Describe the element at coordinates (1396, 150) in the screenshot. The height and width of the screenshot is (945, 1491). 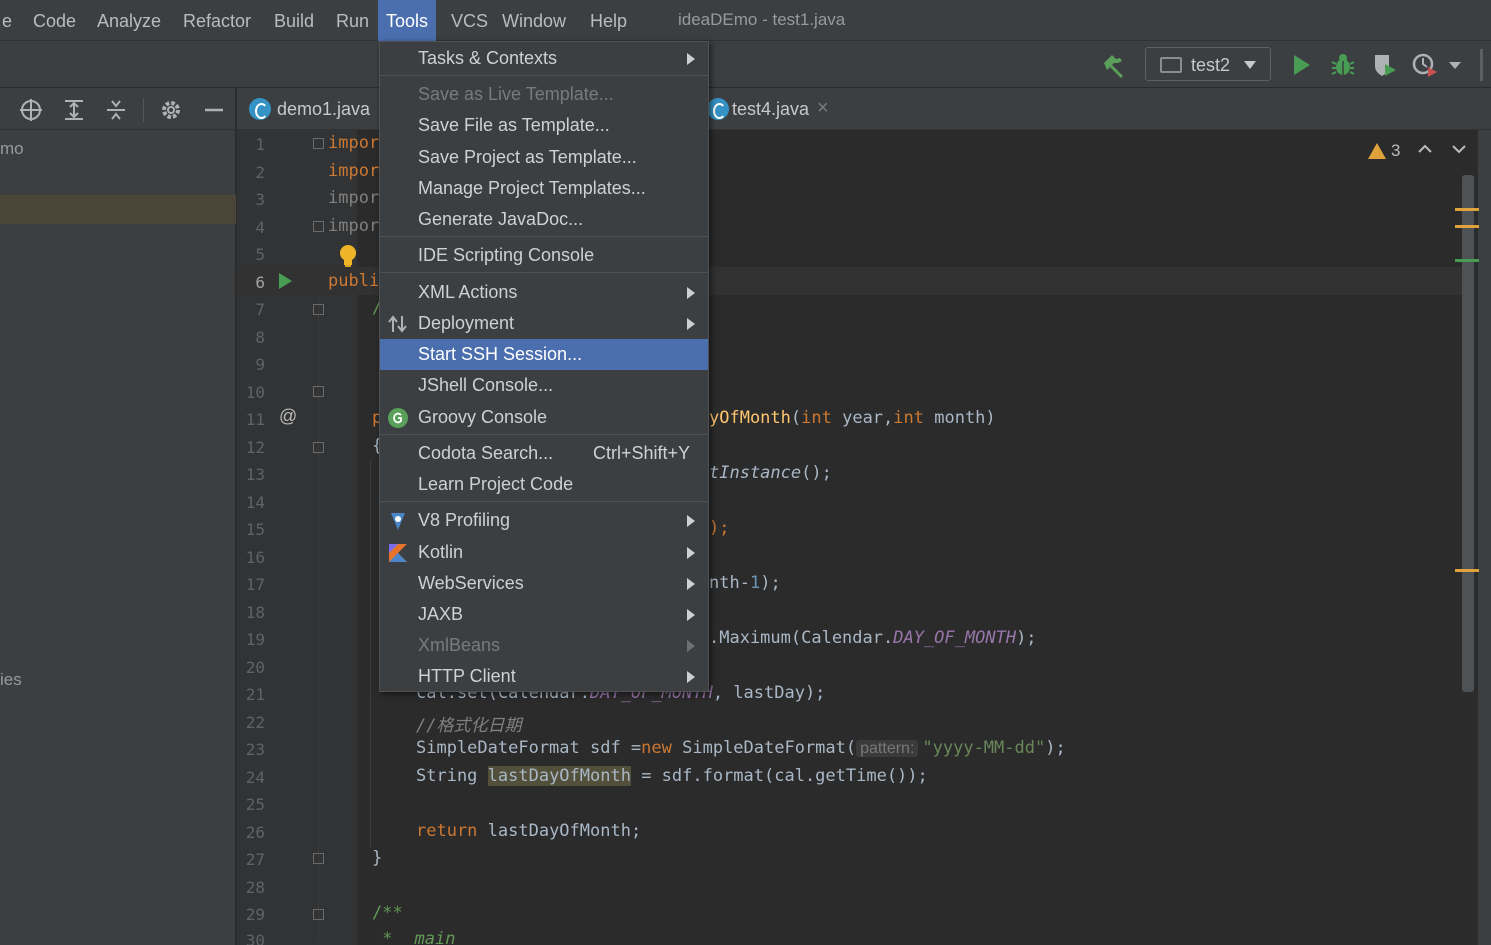
I see `warning-count: 3` at that location.